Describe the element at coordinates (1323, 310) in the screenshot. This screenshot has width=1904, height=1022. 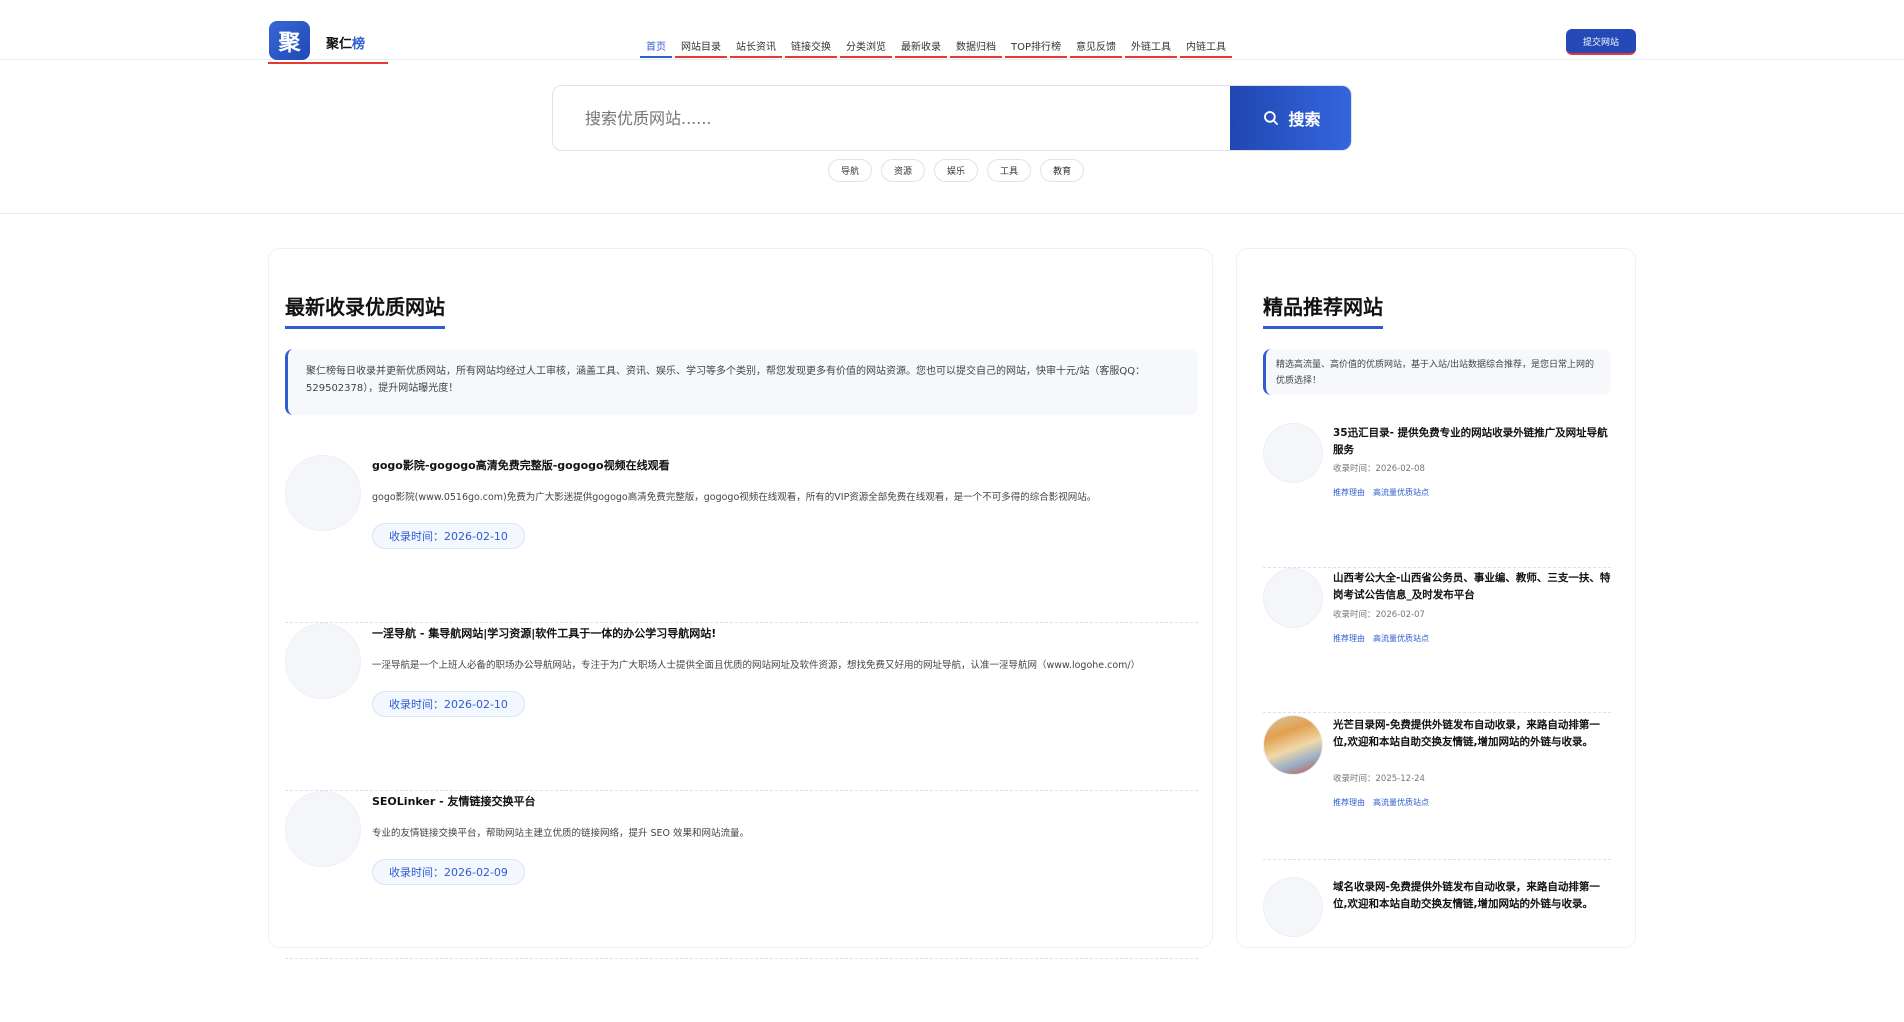
I see `recommended-sites-title: 精品推荐网站` at that location.